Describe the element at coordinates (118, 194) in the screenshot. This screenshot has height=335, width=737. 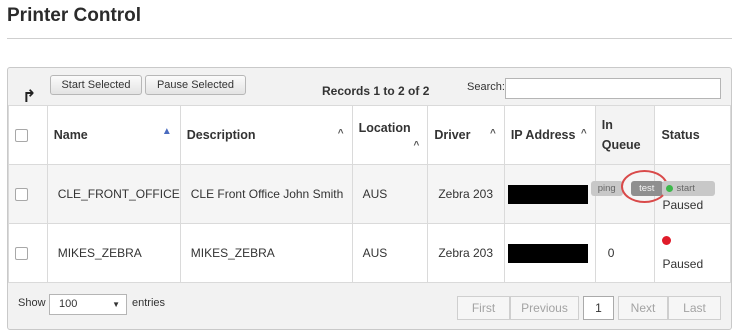
I see `printer-name: CLE_FRONT_OFFICE` at that location.